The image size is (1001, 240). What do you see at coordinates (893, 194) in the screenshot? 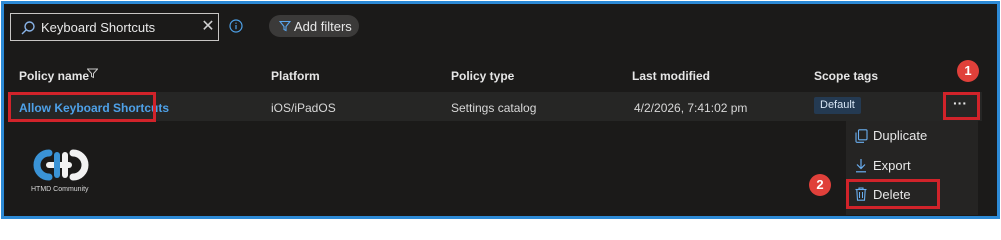
I see `highlight-delete-item` at bounding box center [893, 194].